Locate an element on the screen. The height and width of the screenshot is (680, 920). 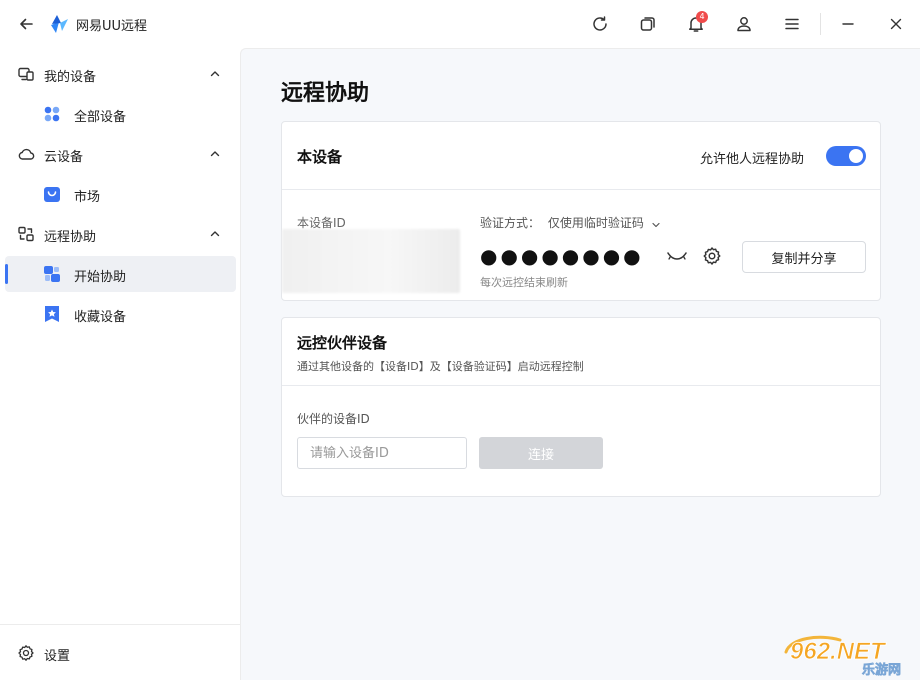
menu-icon is located at coordinates (792, 24).